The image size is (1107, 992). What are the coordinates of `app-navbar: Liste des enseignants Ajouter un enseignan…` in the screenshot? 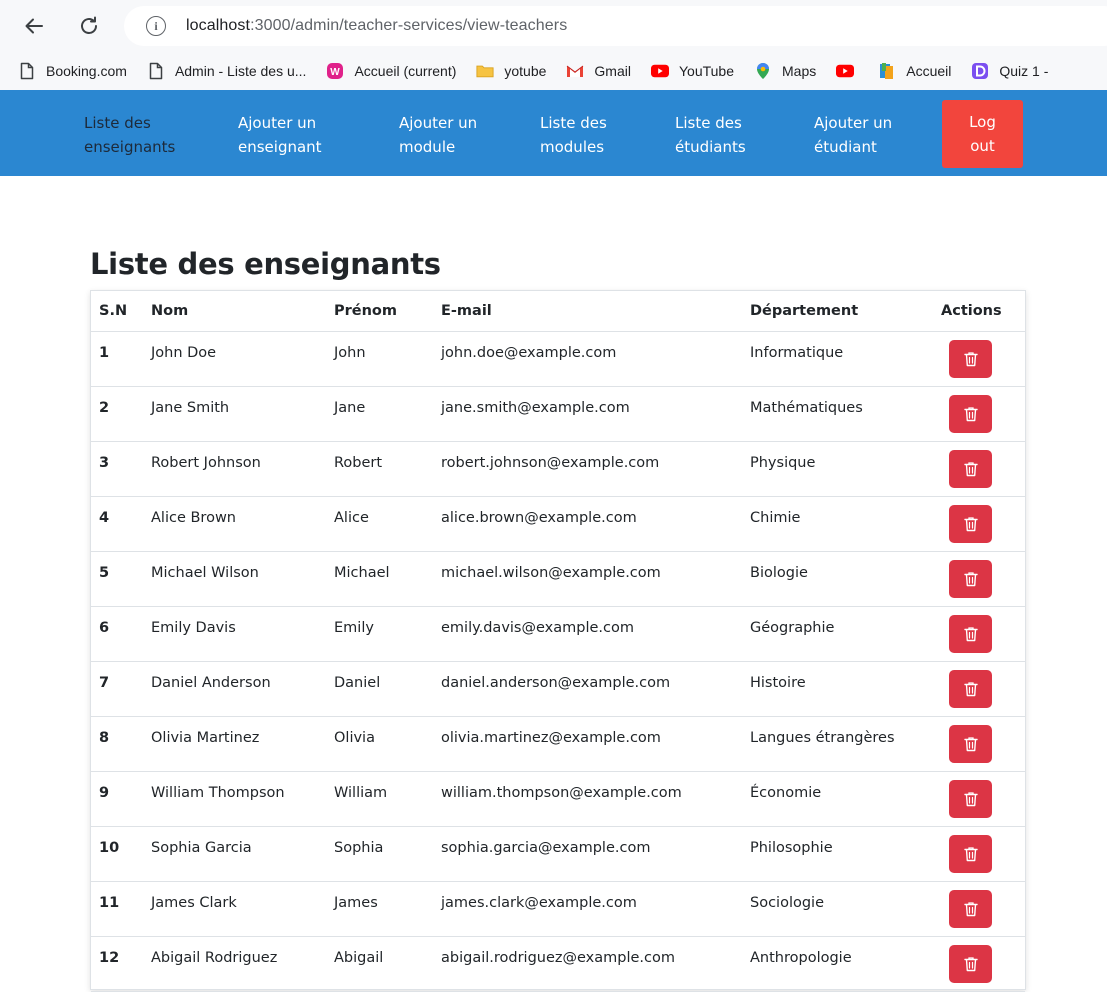 It's located at (553, 133).